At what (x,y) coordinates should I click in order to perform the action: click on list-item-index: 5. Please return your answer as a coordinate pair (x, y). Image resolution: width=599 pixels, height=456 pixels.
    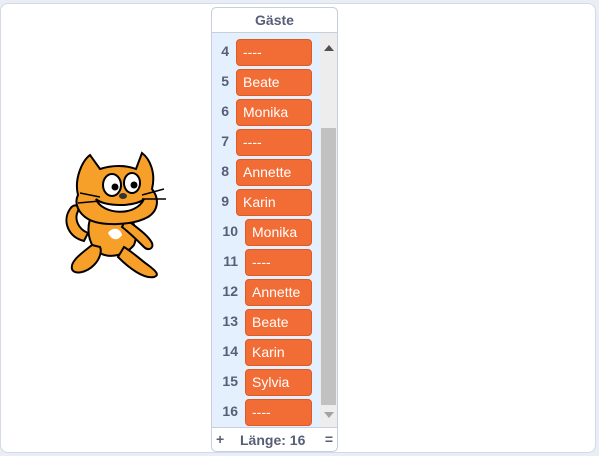
    Looking at the image, I should click on (225, 81).